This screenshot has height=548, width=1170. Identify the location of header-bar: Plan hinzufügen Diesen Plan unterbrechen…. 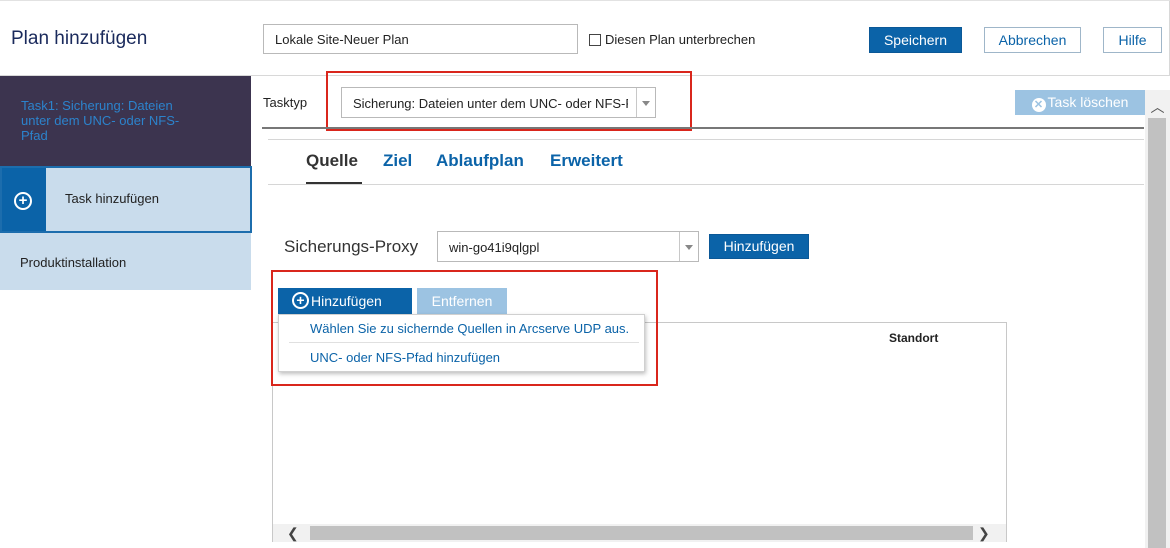
(585, 38).